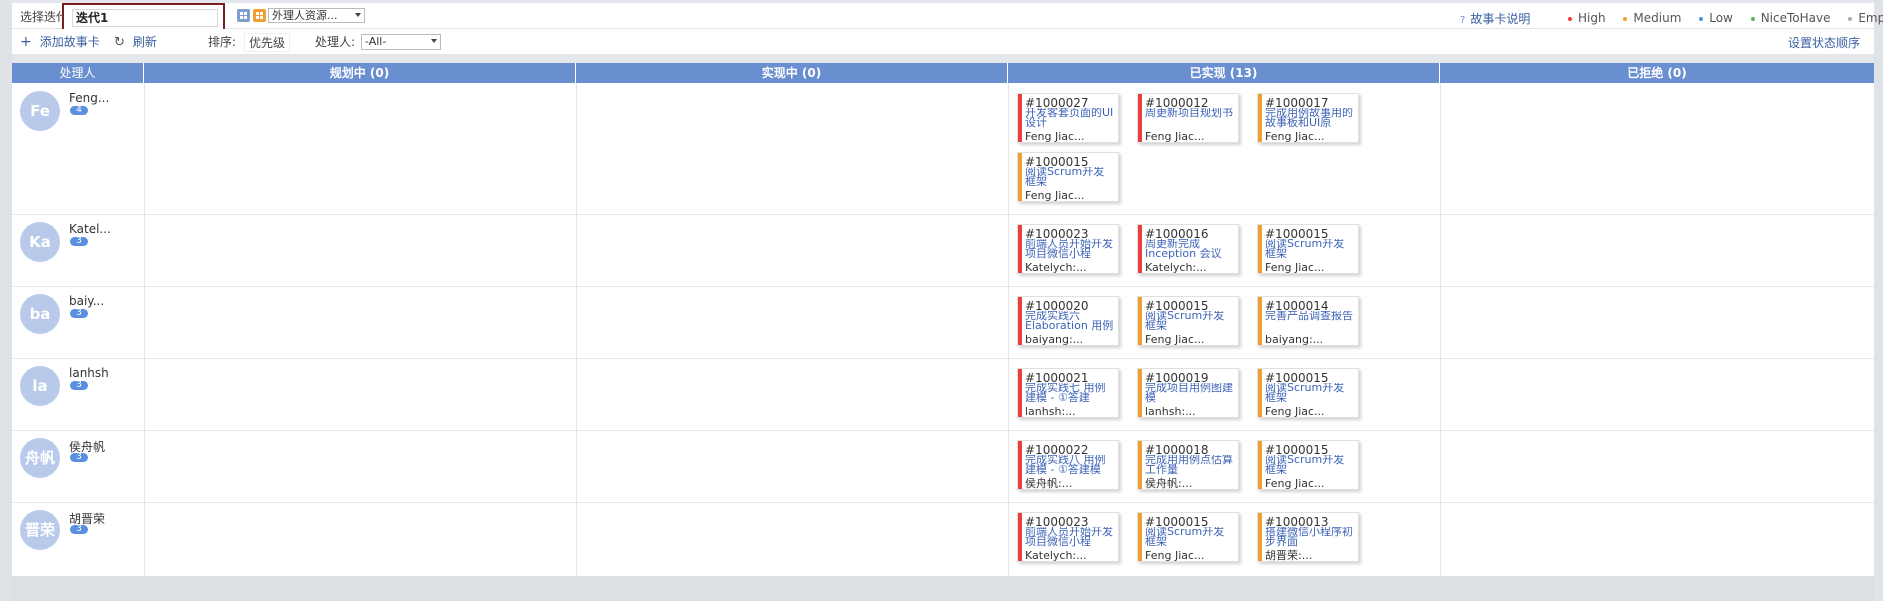  Describe the element at coordinates (1824, 42) in the screenshot. I see `set-status-order-link: 设置状态顺序` at that location.